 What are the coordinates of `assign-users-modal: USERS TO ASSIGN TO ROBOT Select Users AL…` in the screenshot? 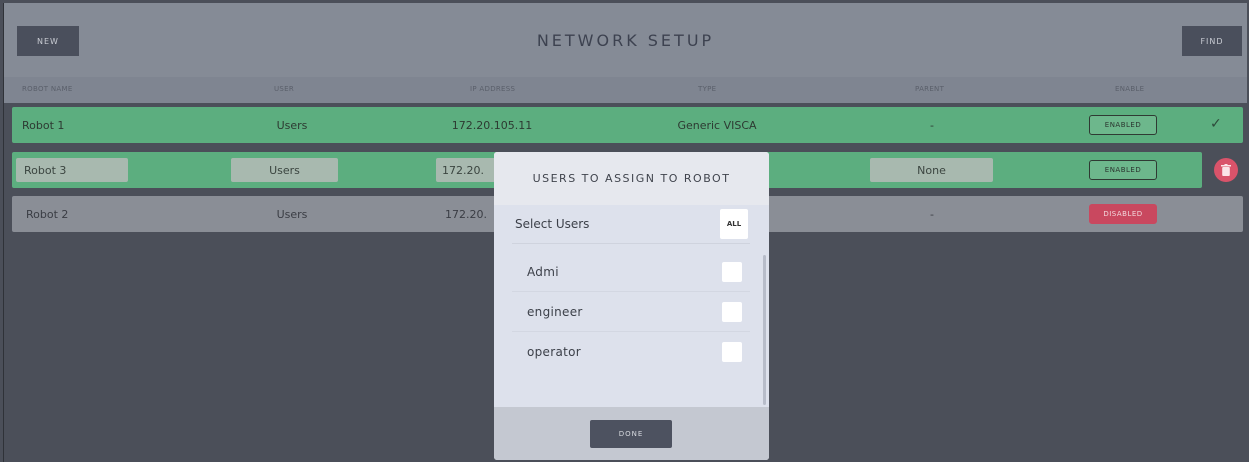 It's located at (631, 306).